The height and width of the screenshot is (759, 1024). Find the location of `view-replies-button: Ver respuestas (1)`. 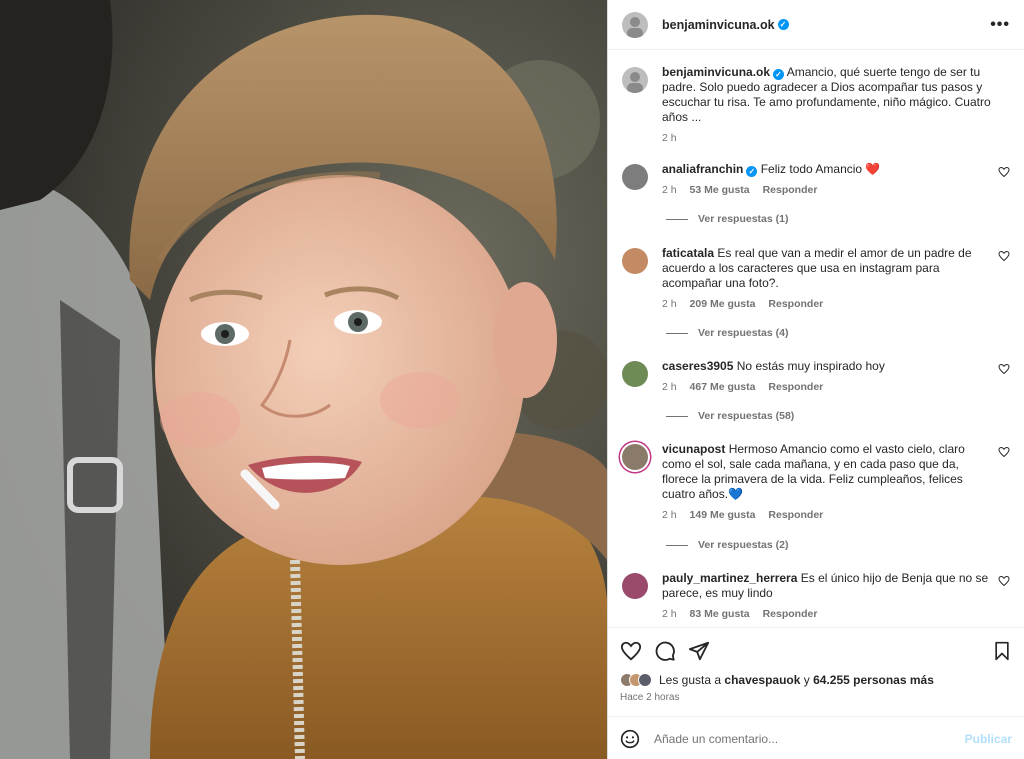

view-replies-button: Ver respuestas (1) is located at coordinates (727, 219).